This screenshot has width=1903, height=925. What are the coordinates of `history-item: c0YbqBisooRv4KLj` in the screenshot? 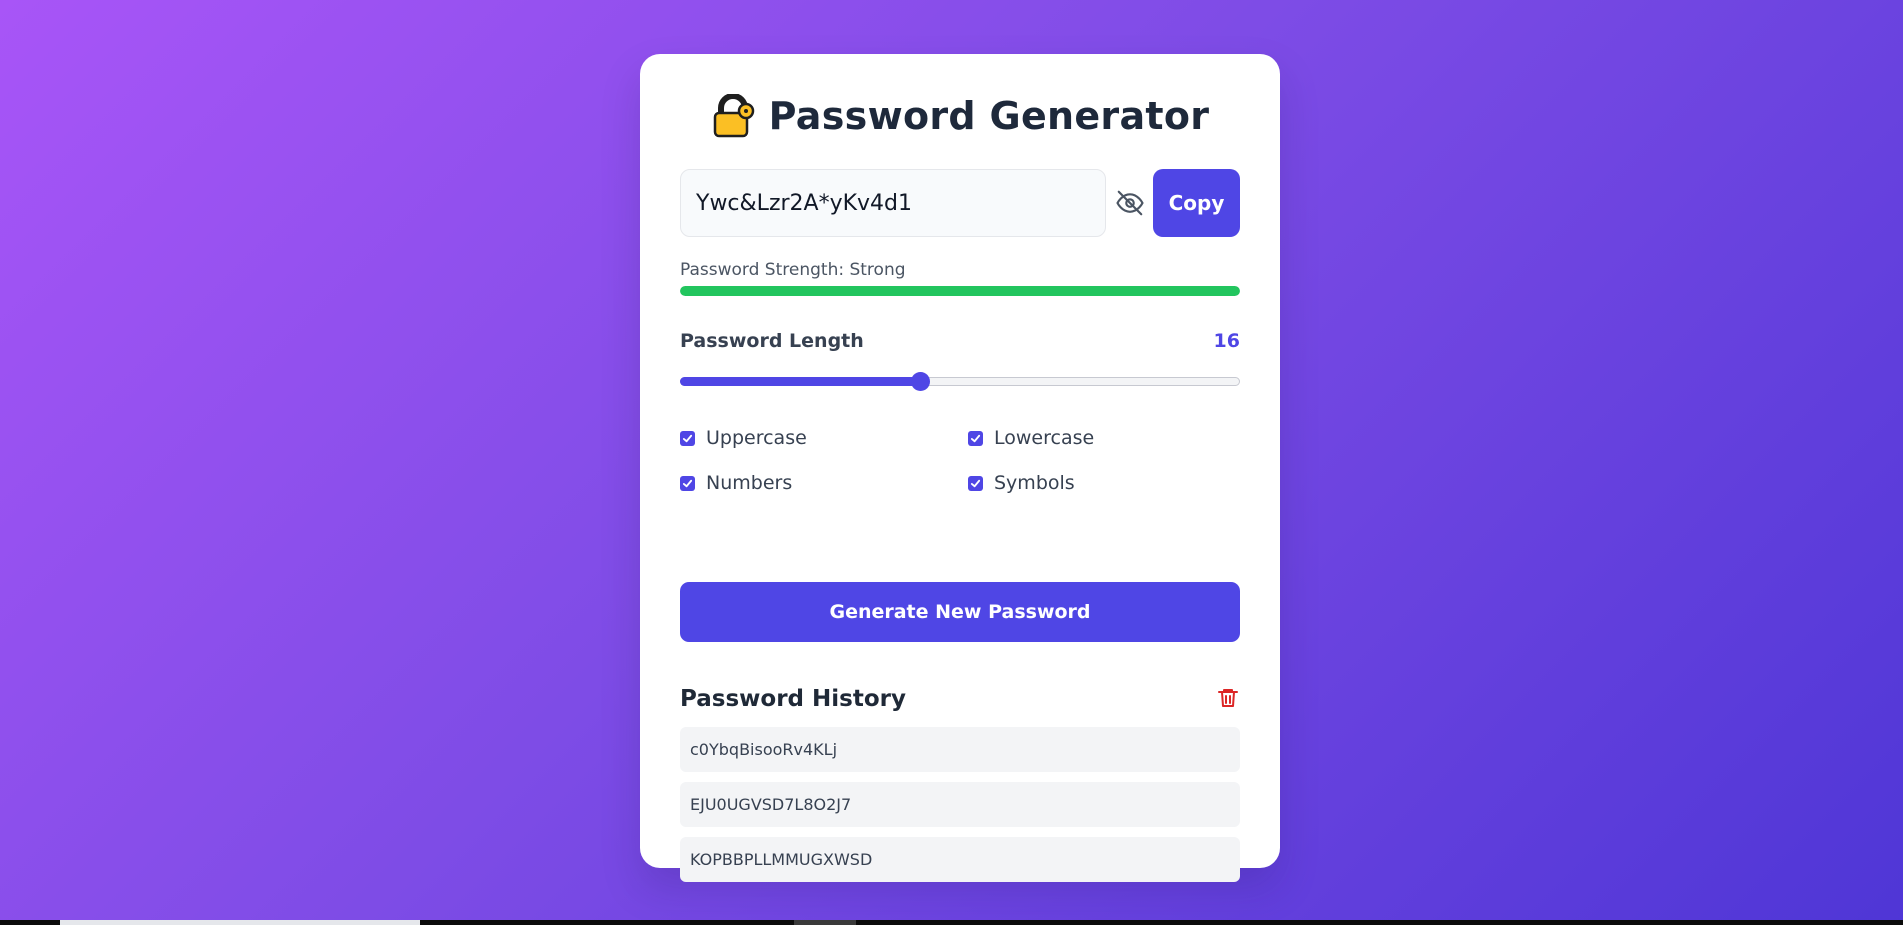 It's located at (960, 749).